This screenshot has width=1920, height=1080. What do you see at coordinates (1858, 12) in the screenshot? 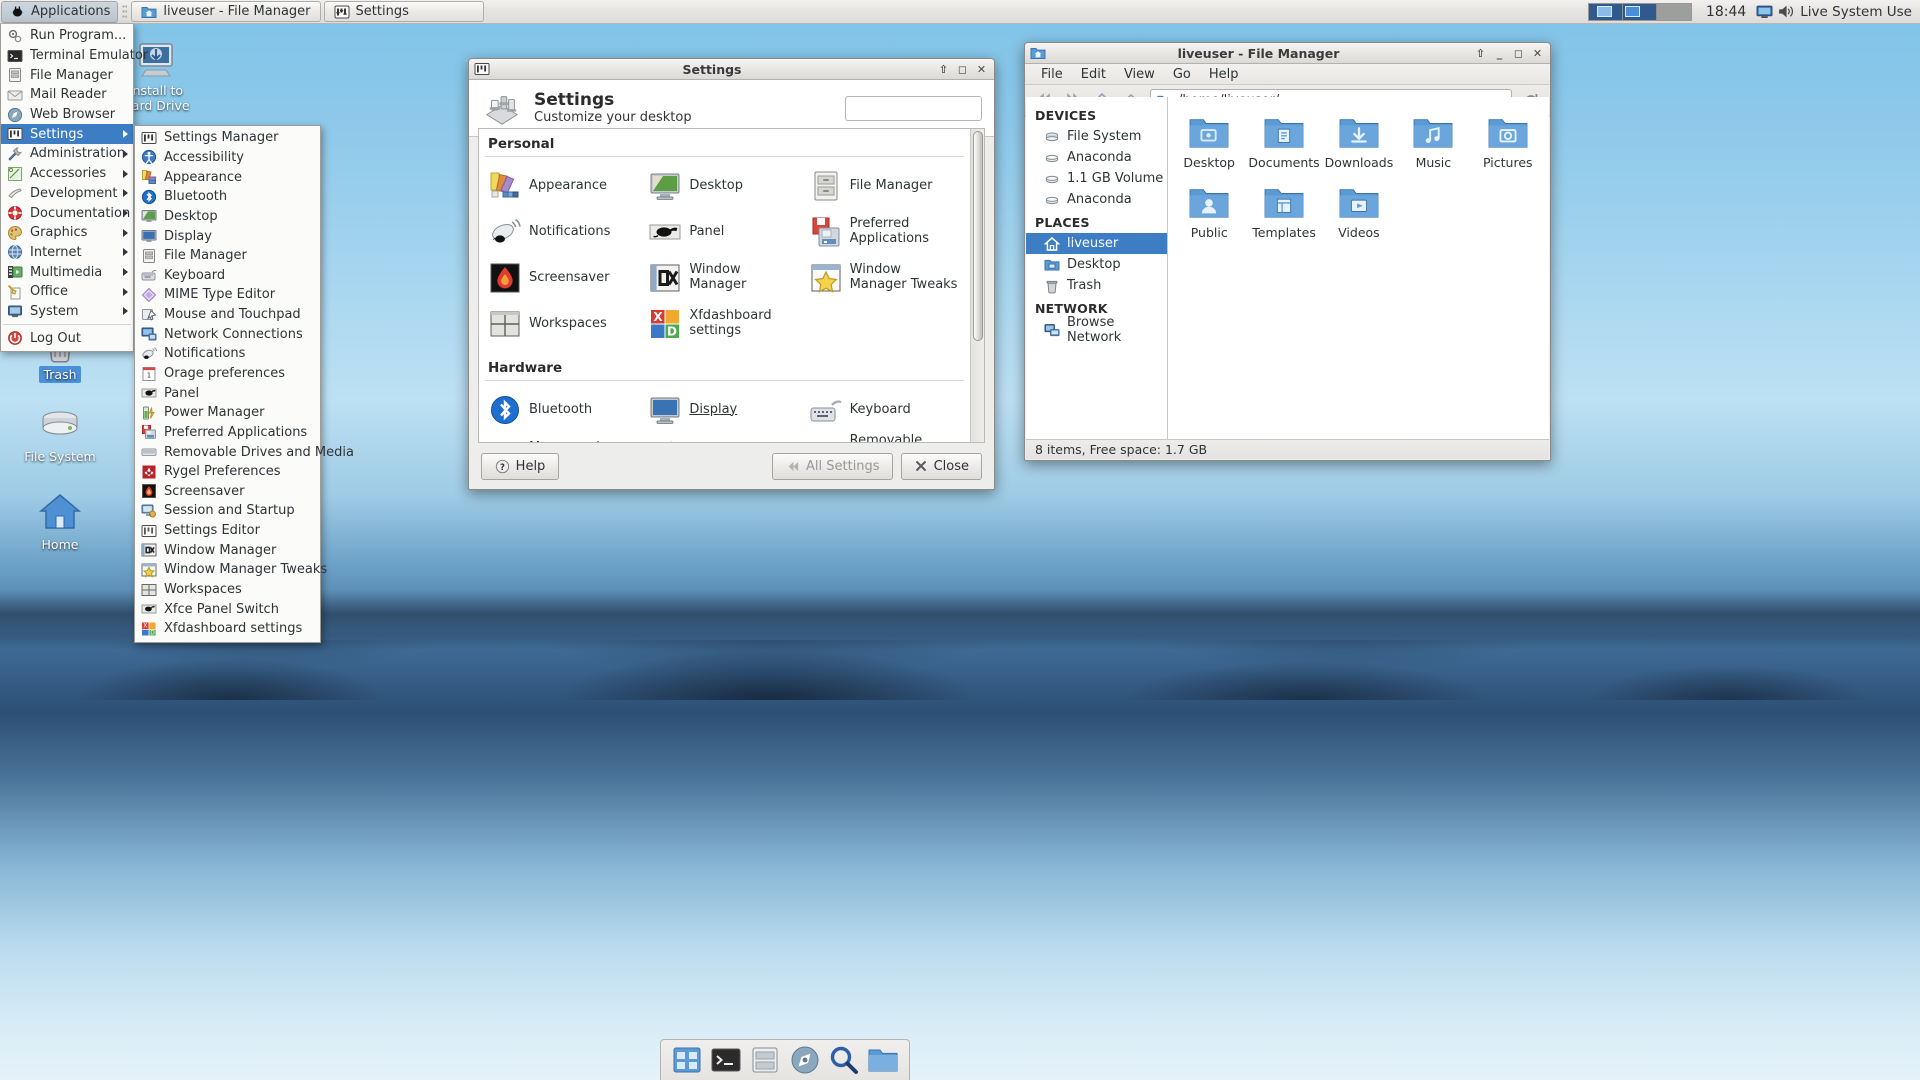
I see `panel-username: Live System Use` at bounding box center [1858, 12].